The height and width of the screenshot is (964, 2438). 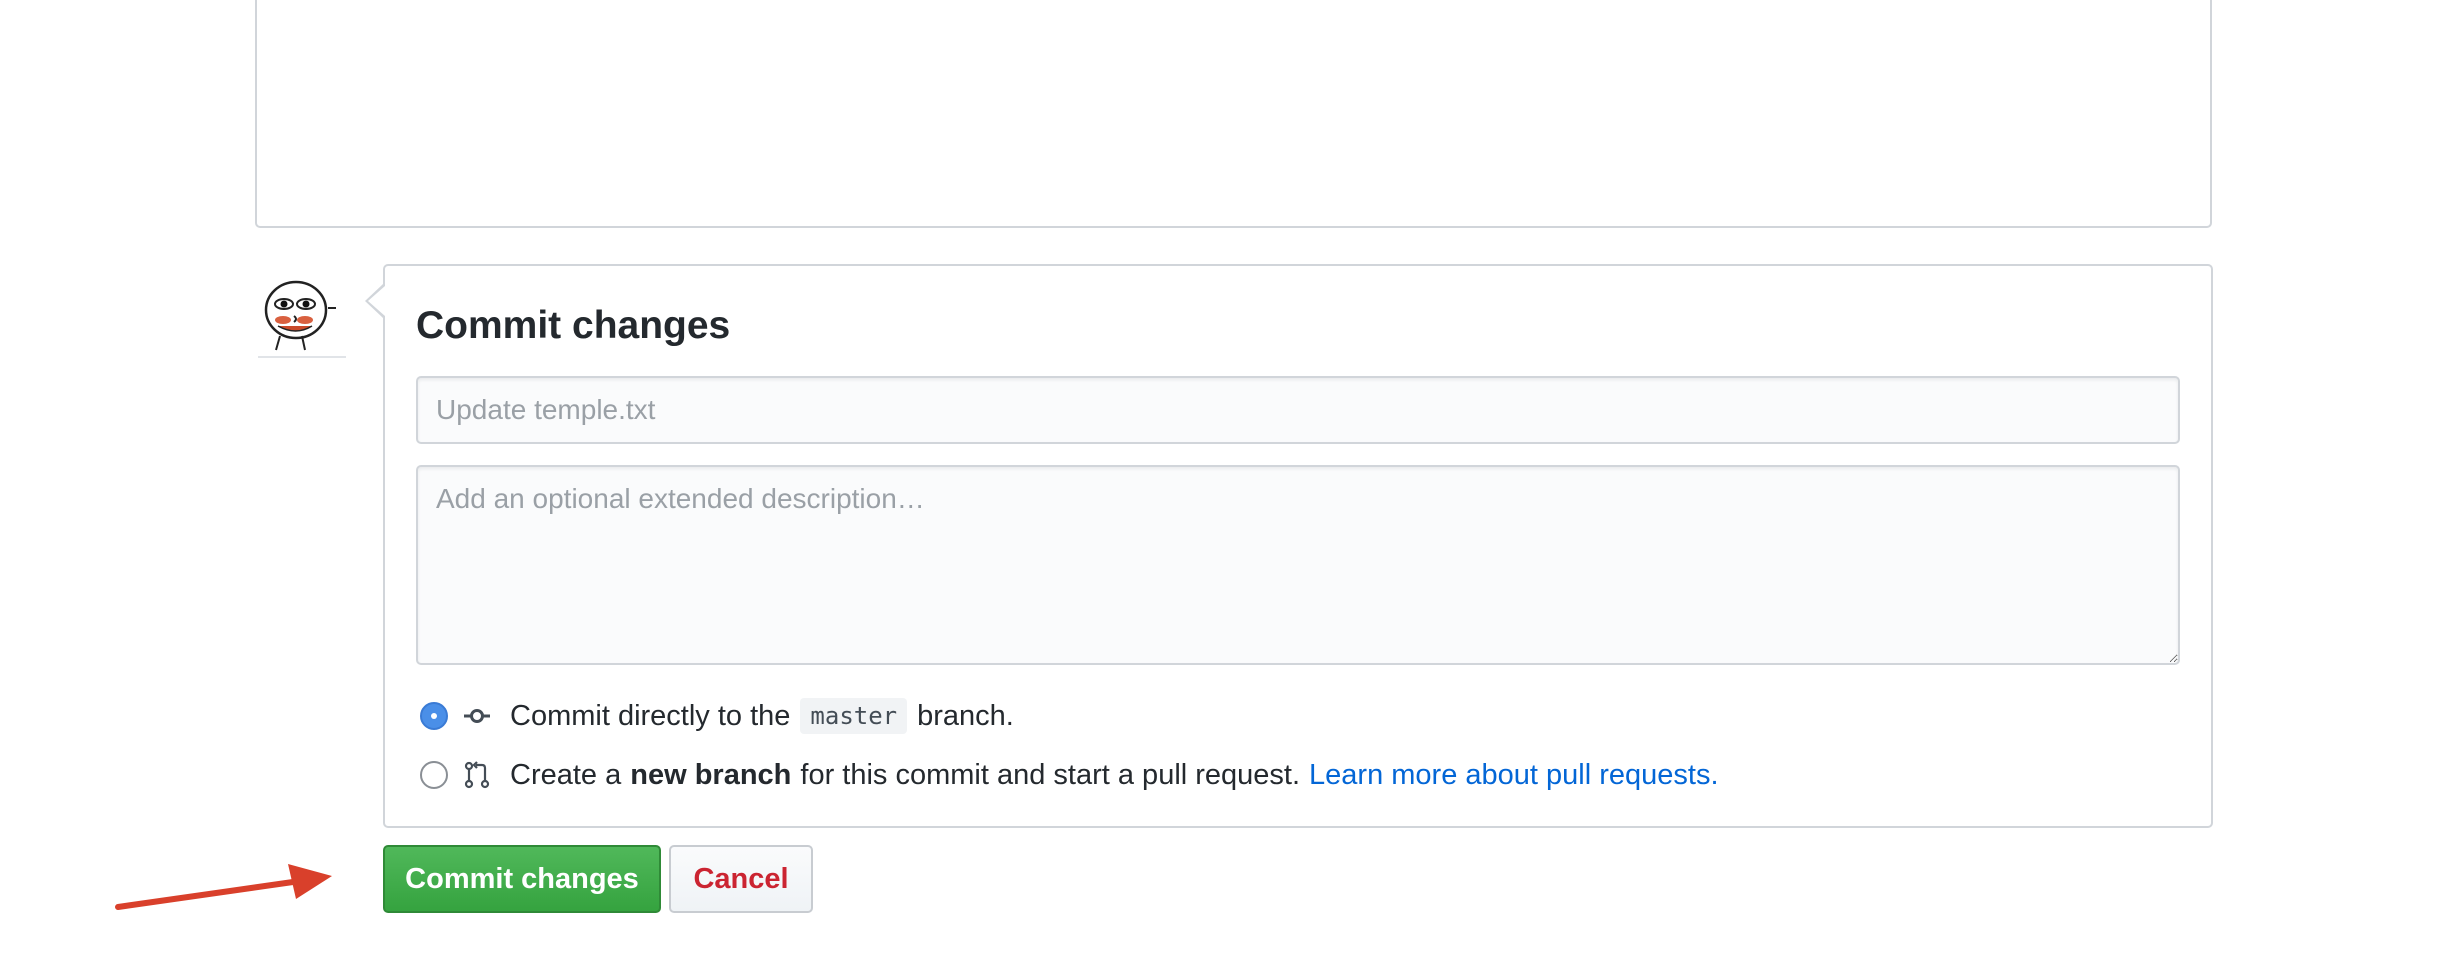 What do you see at coordinates (477, 775) in the screenshot?
I see `git-pull-request-icon` at bounding box center [477, 775].